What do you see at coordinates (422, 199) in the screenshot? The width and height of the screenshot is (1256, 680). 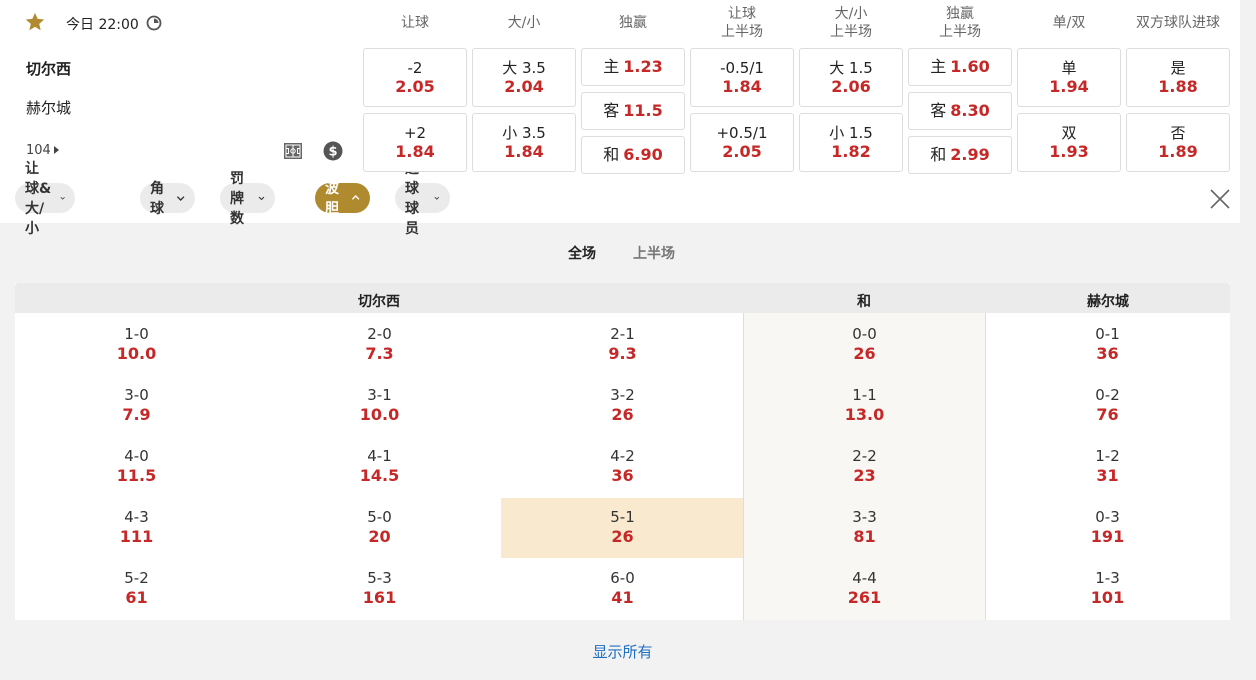 I see `filter-pill: 进球球员` at bounding box center [422, 199].